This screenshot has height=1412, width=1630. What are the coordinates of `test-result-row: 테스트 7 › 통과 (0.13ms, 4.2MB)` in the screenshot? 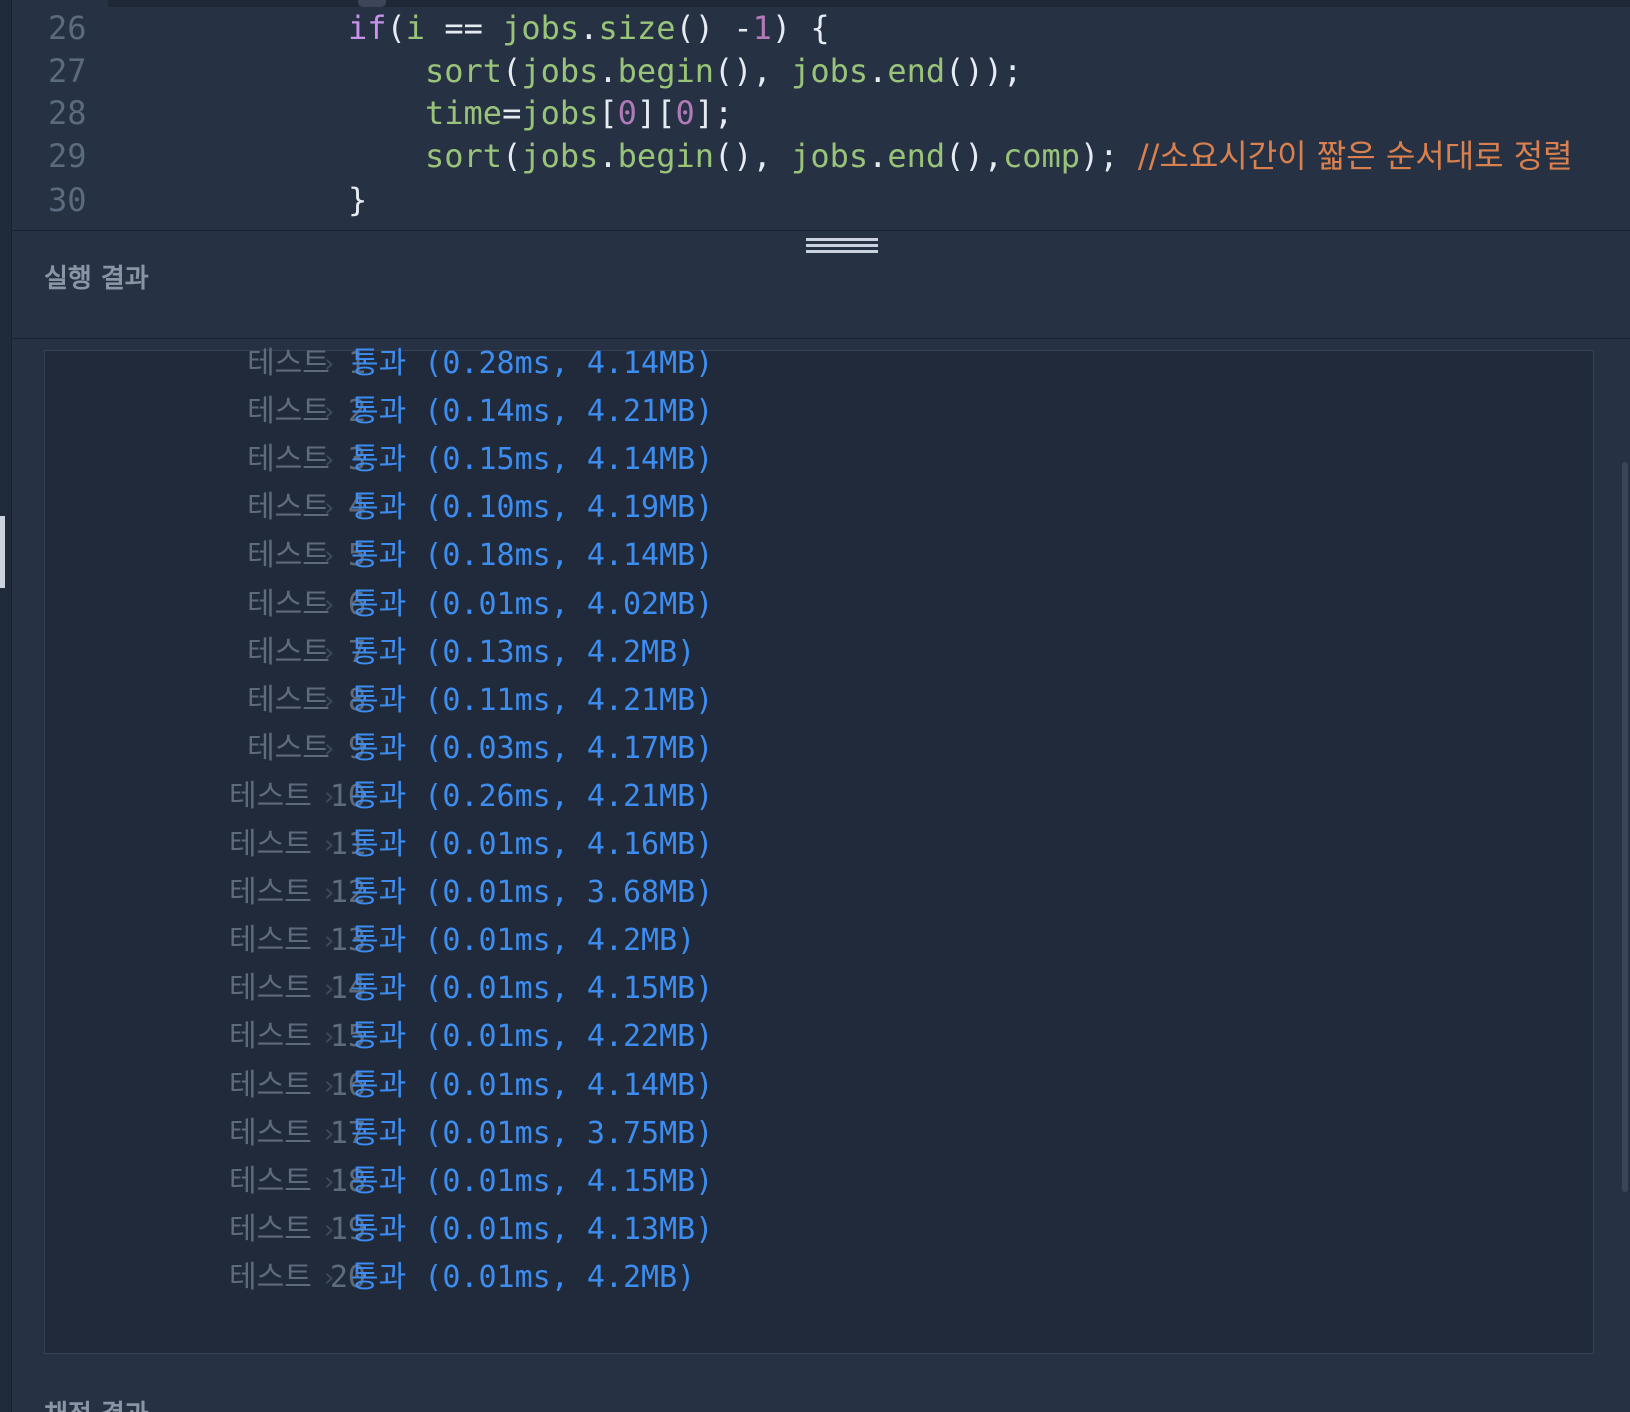 It's located at (819, 653).